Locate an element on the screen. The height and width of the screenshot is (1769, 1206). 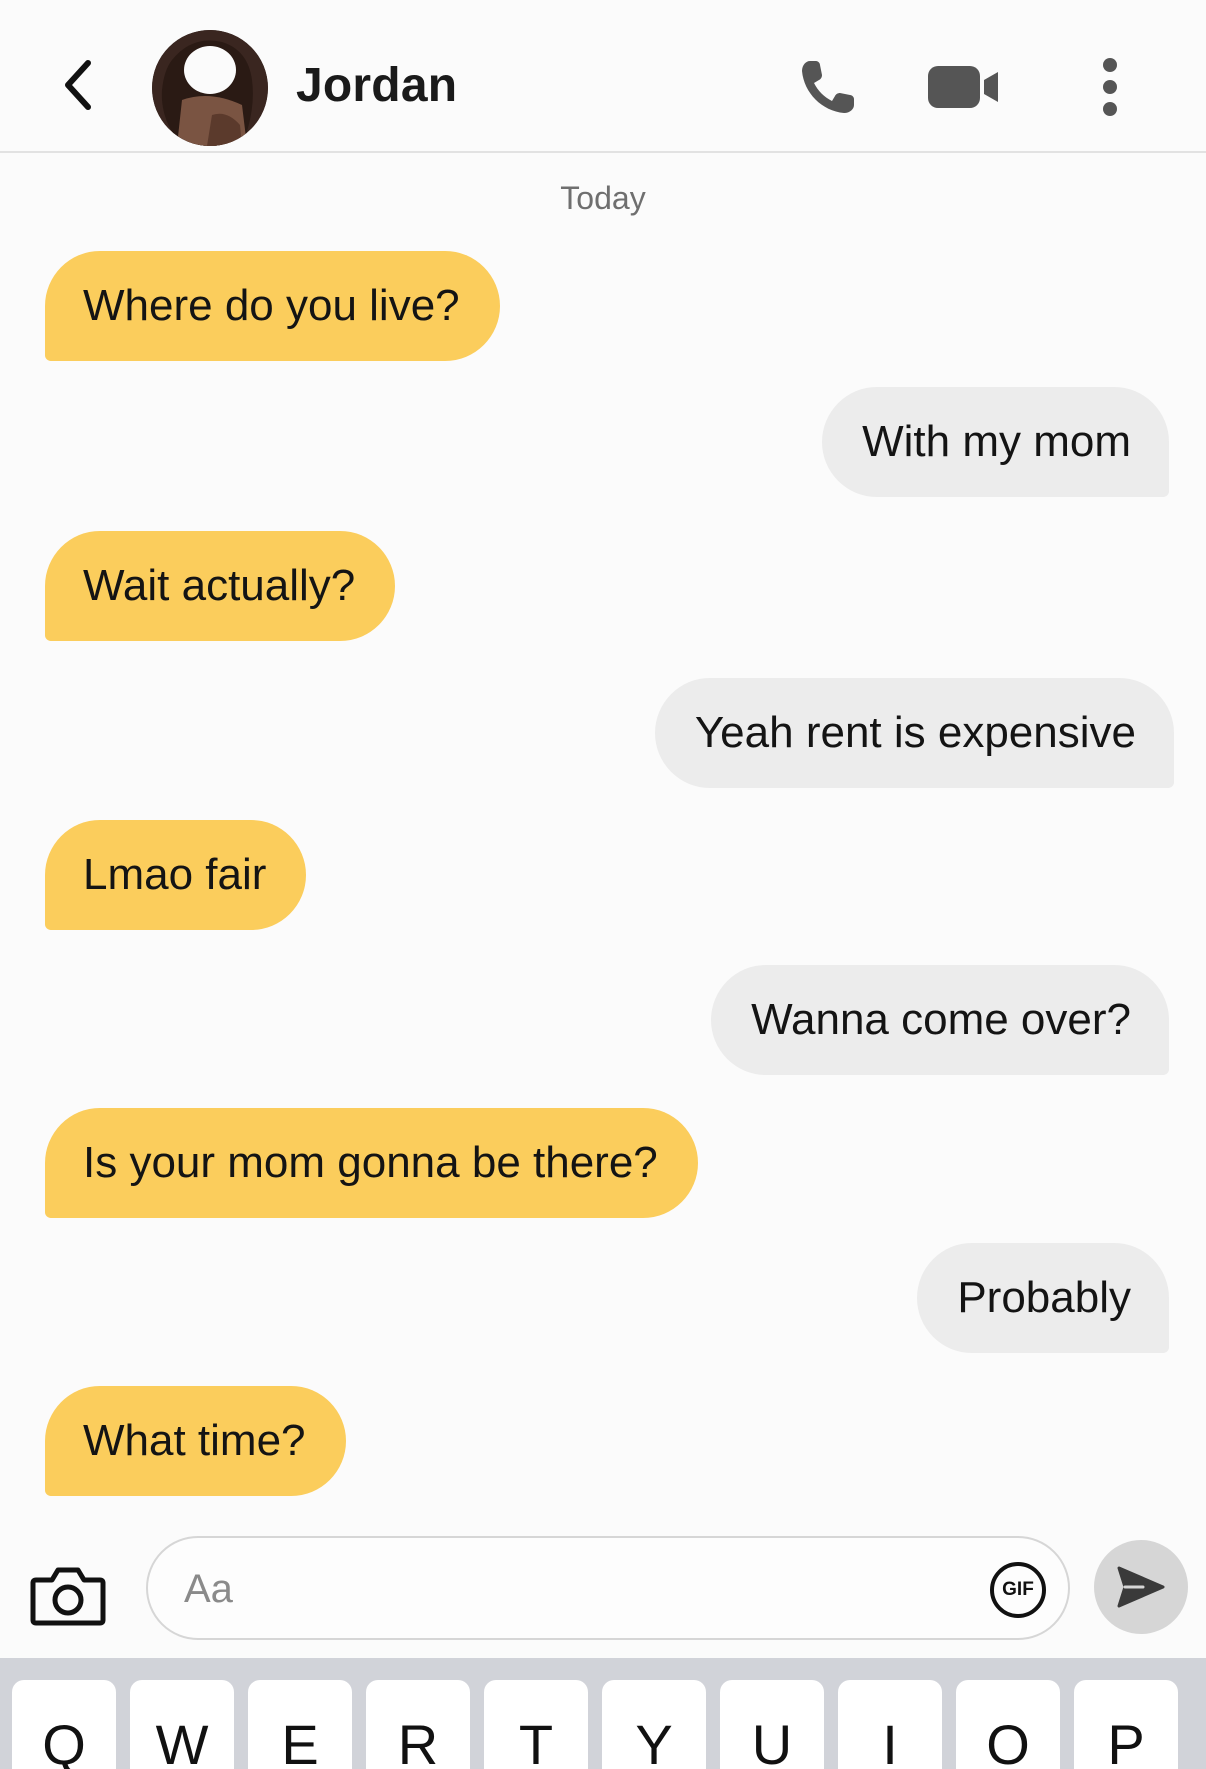
more-options-button is located at coordinates (1110, 87).